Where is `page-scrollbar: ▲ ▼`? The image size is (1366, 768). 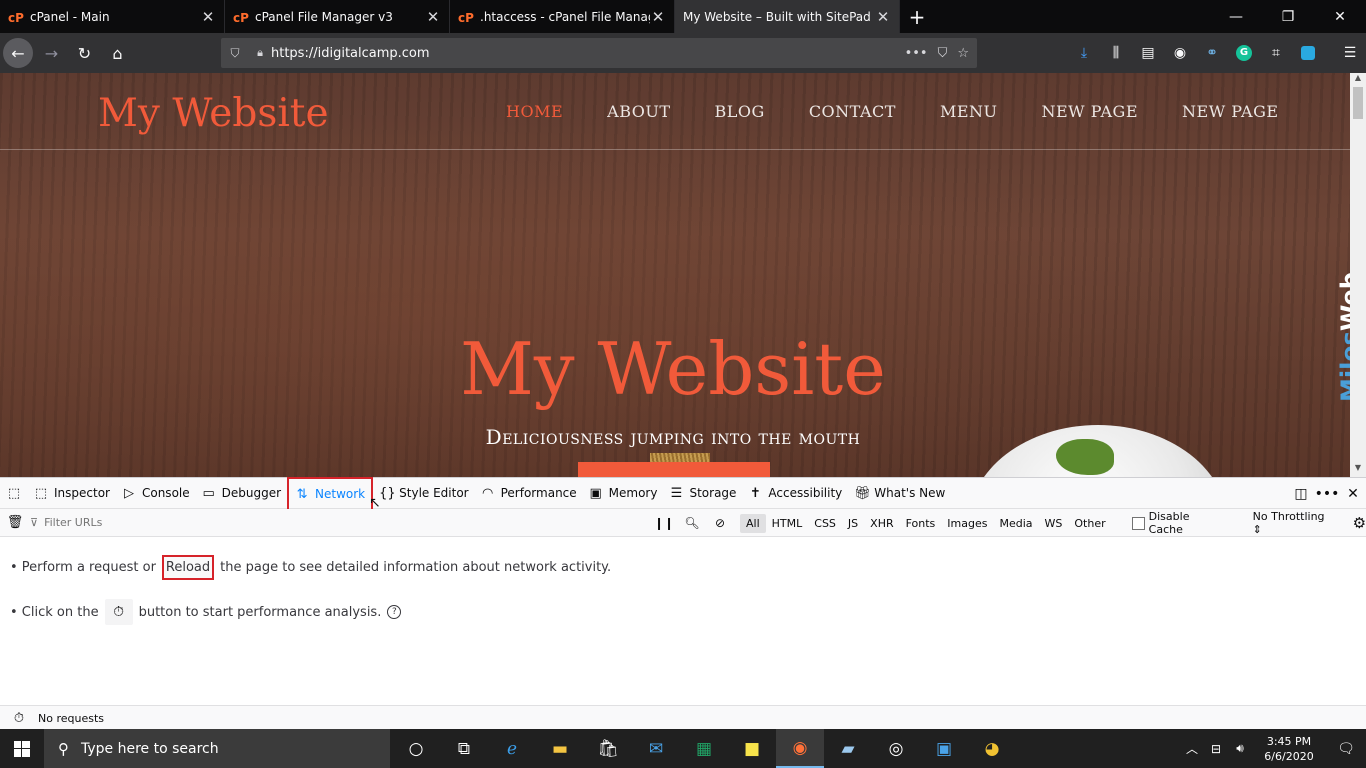
page-scrollbar: ▲ ▼ is located at coordinates (1358, 275).